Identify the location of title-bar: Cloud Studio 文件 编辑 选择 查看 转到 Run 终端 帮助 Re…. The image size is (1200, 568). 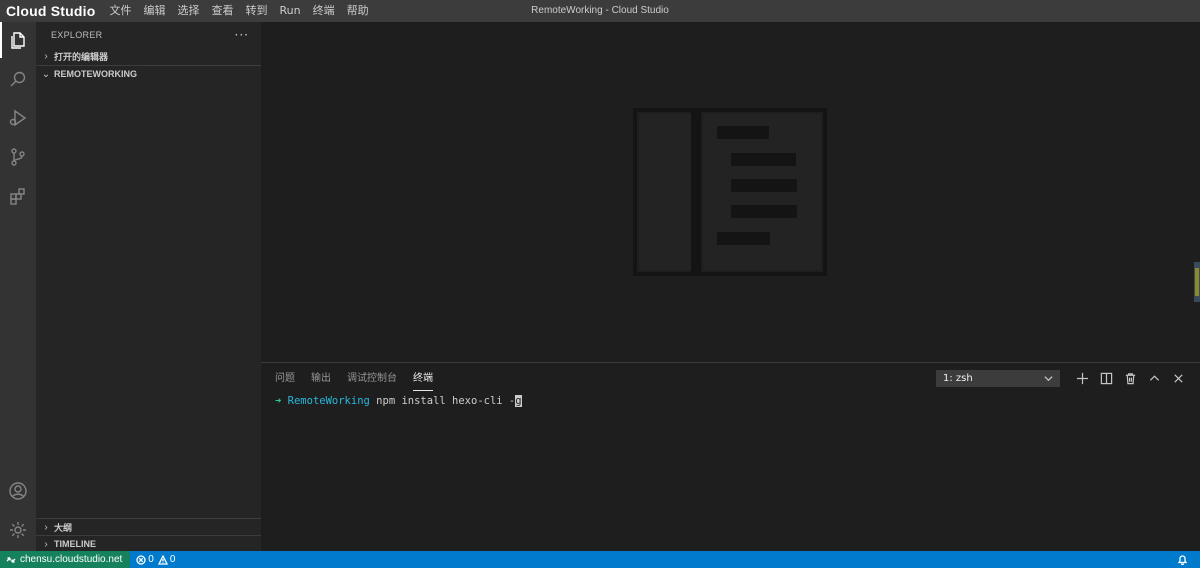
(600, 11).